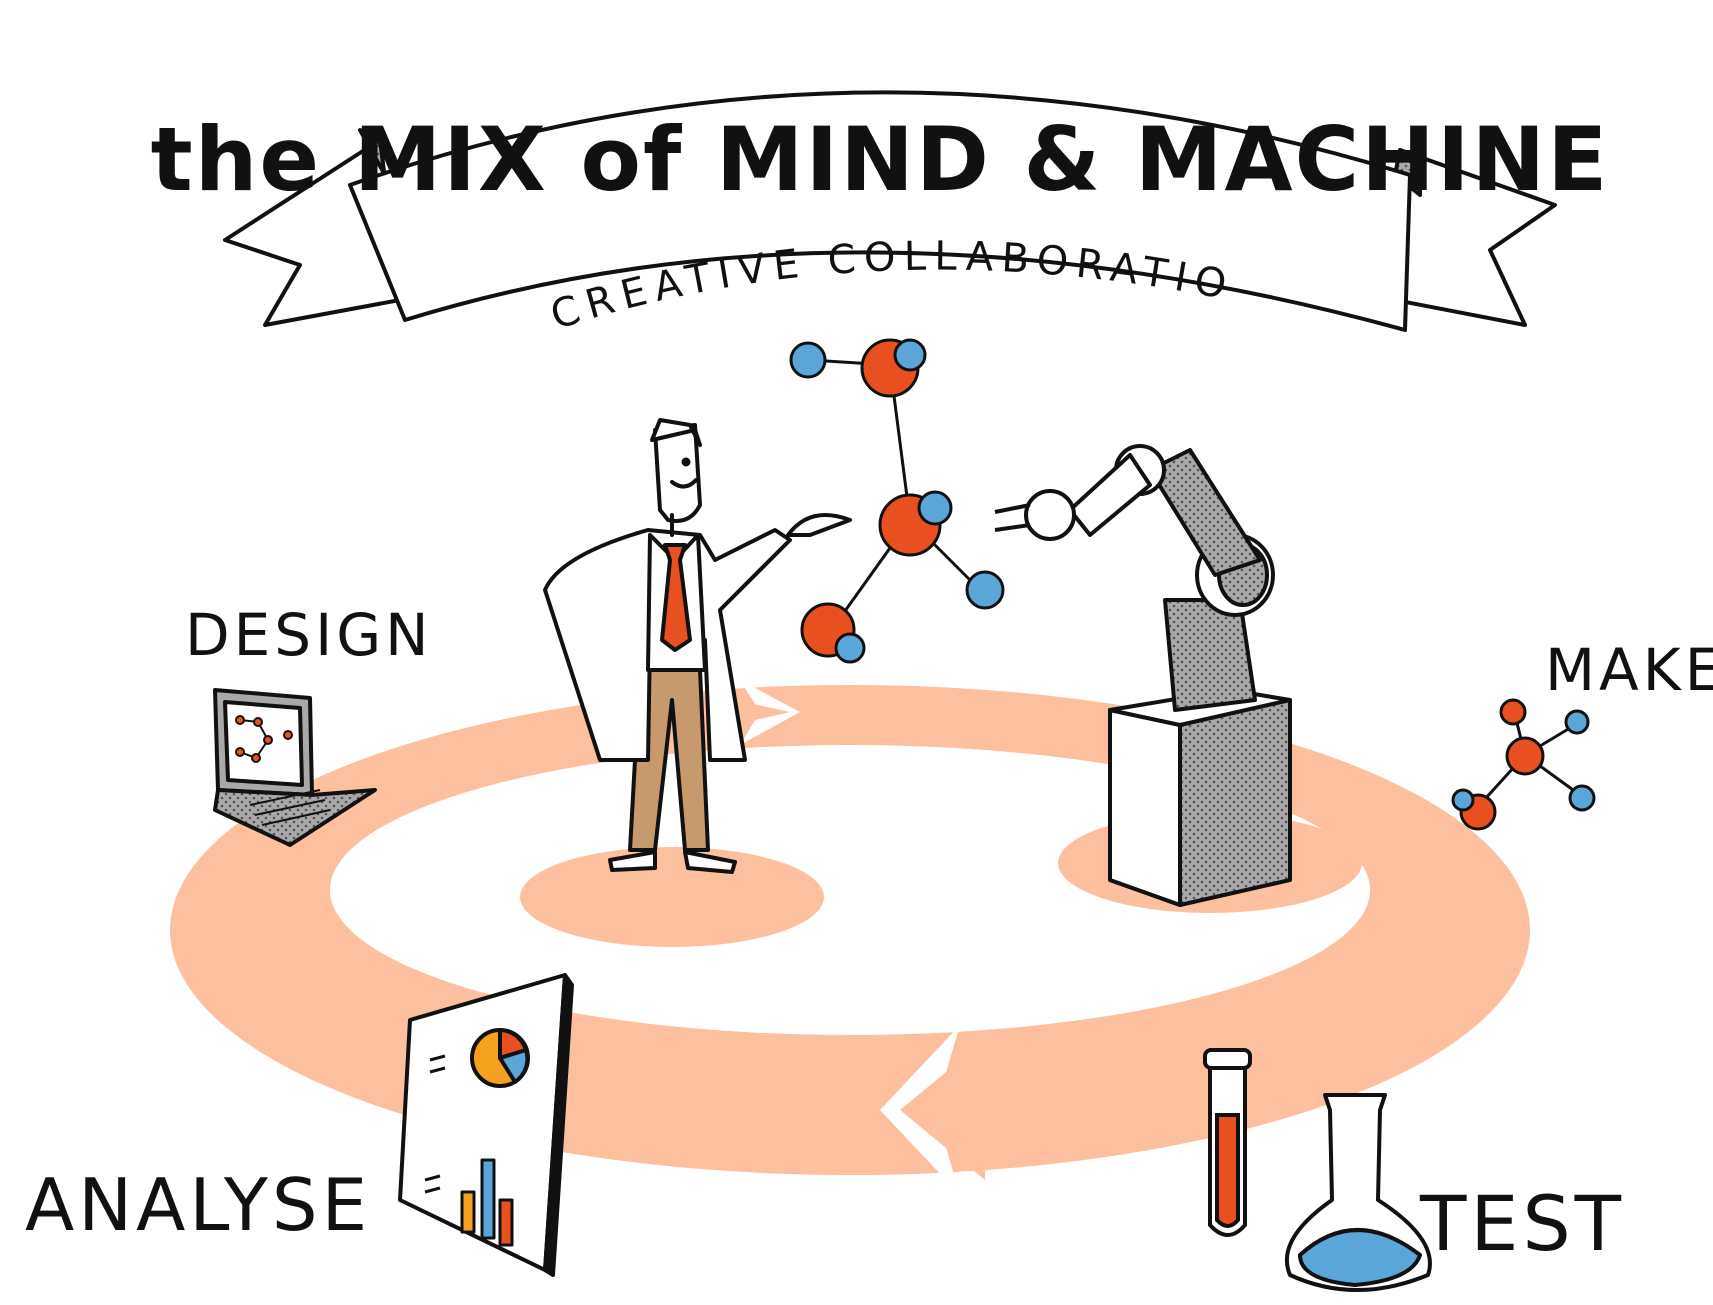  I want to click on test-tube-icon, so click(1227, 1142).